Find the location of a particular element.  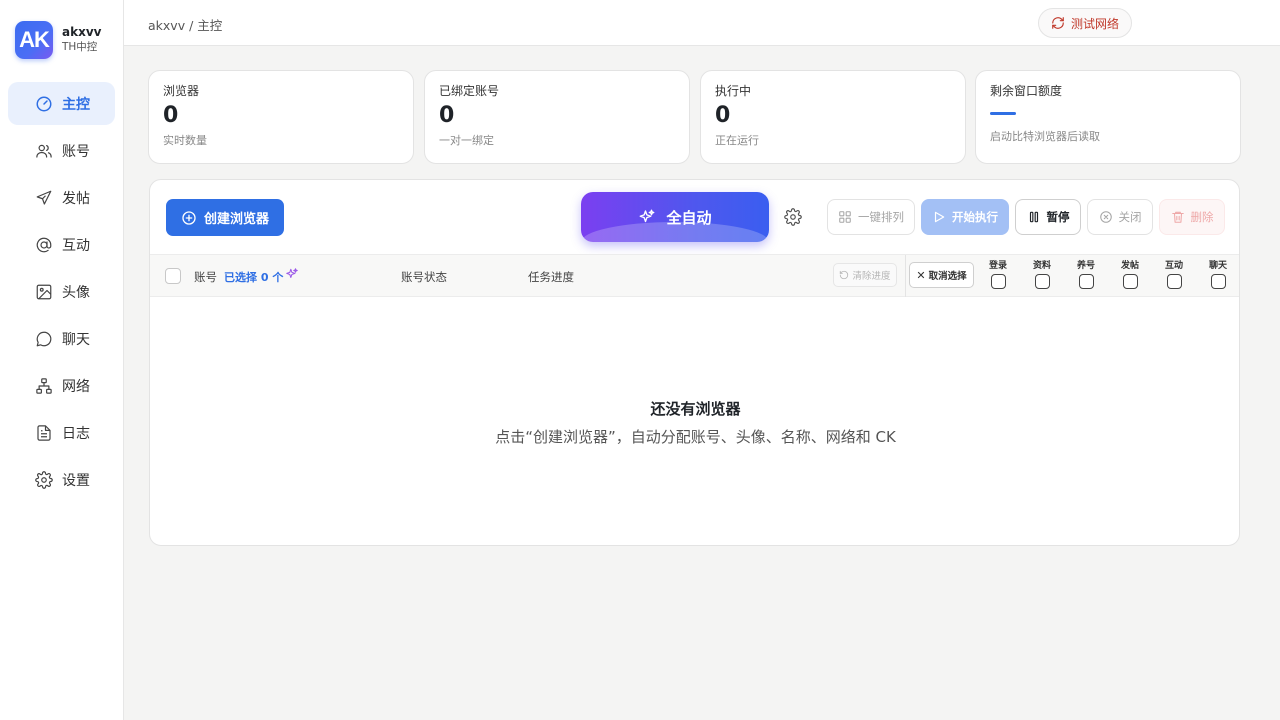

close-button: 关闭 is located at coordinates (1120, 217).